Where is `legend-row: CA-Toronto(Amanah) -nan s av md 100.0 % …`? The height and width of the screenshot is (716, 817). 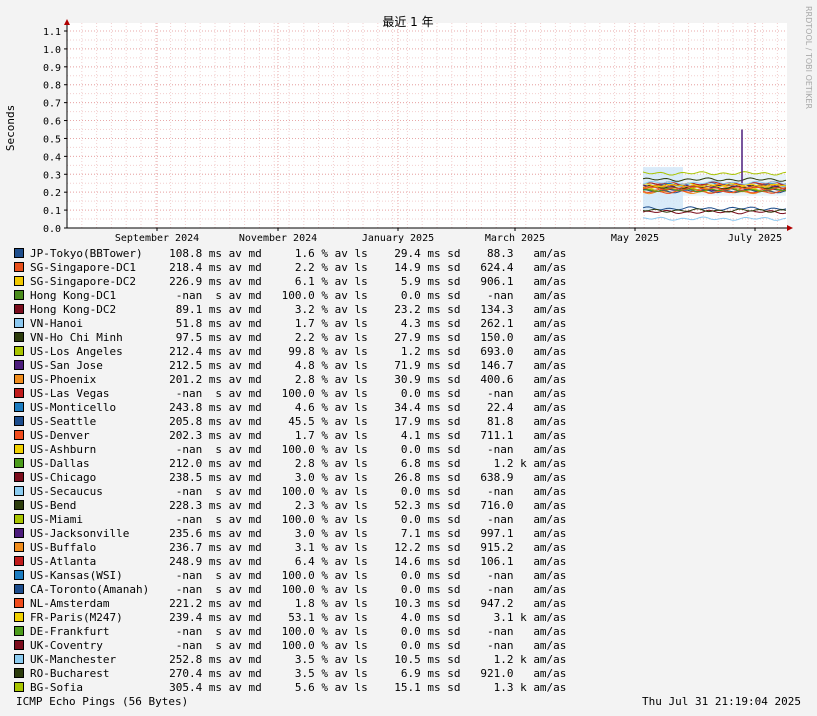
legend-row: CA-Toronto(Amanah) -nan s av md 100.0 % … is located at coordinates (290, 590).